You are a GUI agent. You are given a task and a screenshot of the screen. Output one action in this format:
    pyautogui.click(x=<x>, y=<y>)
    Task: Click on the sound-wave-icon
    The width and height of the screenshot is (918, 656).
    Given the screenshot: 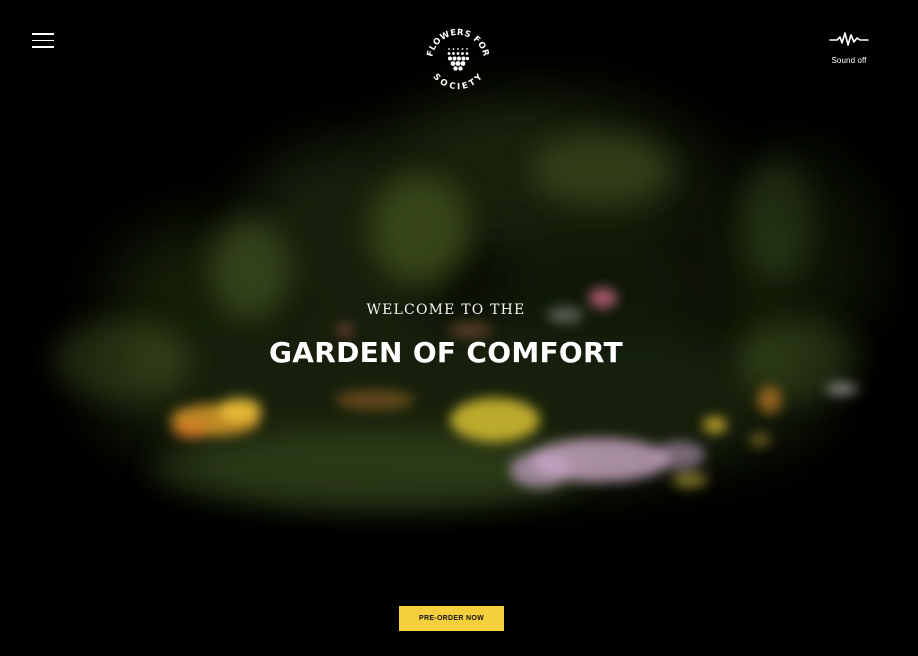 What is the action you would take?
    pyautogui.click(x=849, y=39)
    